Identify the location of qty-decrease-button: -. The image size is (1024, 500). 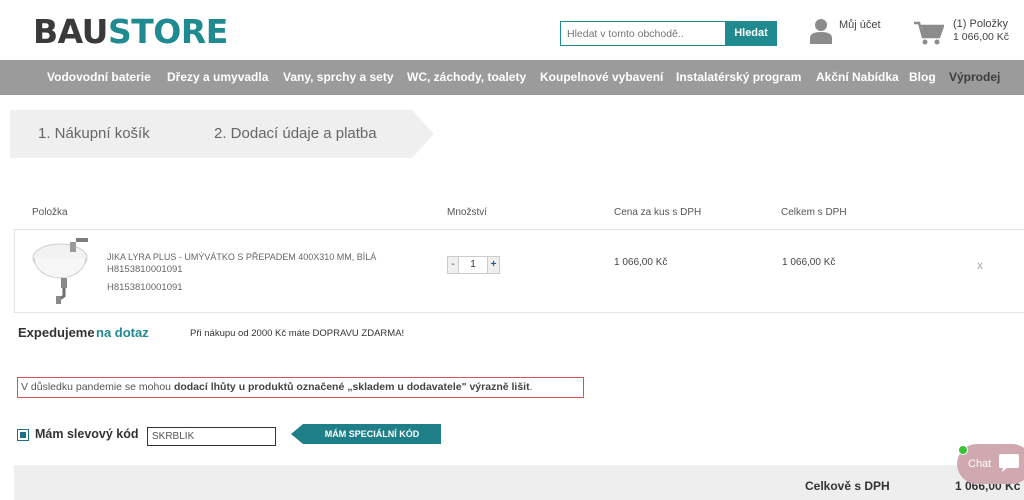
(453, 265).